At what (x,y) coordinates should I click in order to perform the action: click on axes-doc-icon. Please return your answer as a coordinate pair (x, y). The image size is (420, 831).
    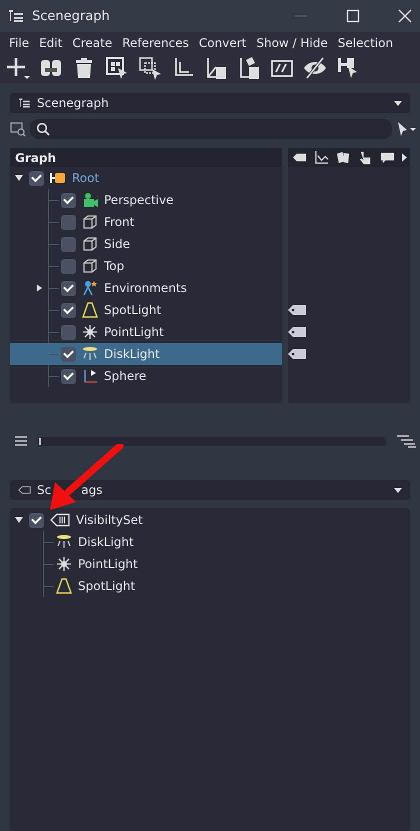
    Looking at the image, I should click on (216, 68).